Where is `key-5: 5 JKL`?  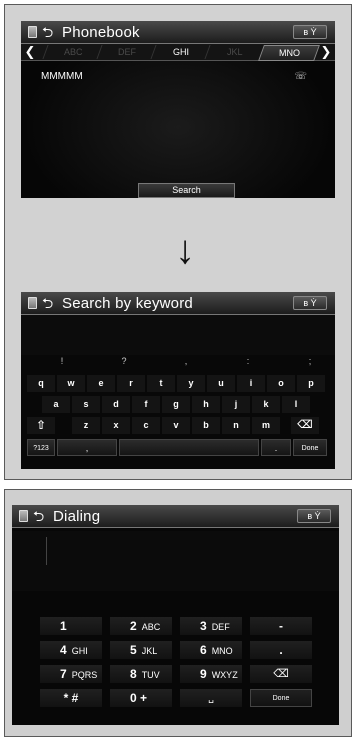 key-5: 5 JKL is located at coordinates (141, 650).